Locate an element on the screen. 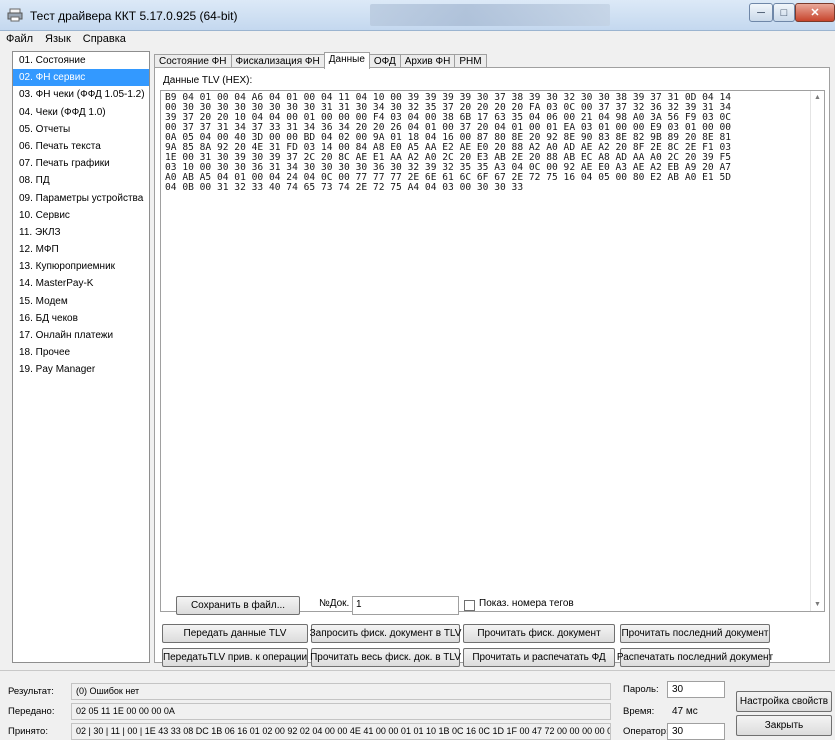 The width and height of the screenshot is (835, 740). show-tag-numbers-label: Показ. номера тегов is located at coordinates (526, 603).